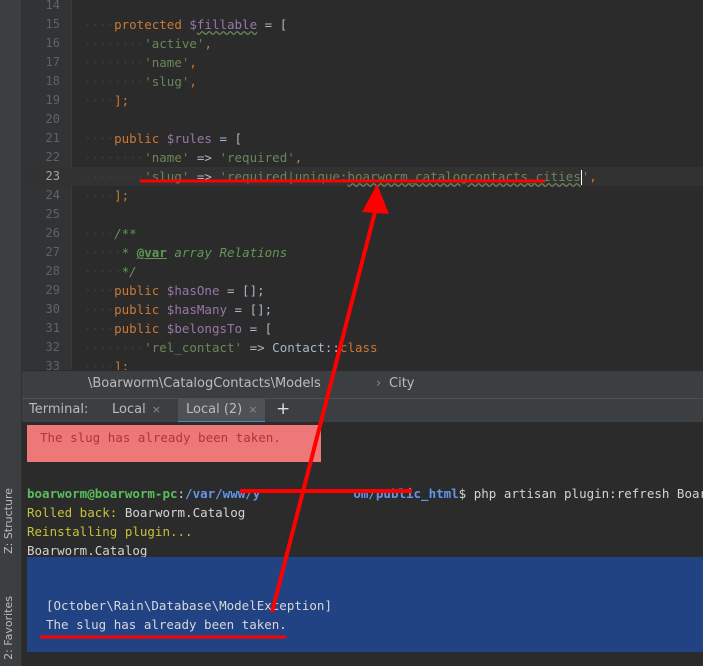 Image resolution: width=703 pixels, height=666 pixels. I want to click on code-line: 24 ····];, so click(362, 195).